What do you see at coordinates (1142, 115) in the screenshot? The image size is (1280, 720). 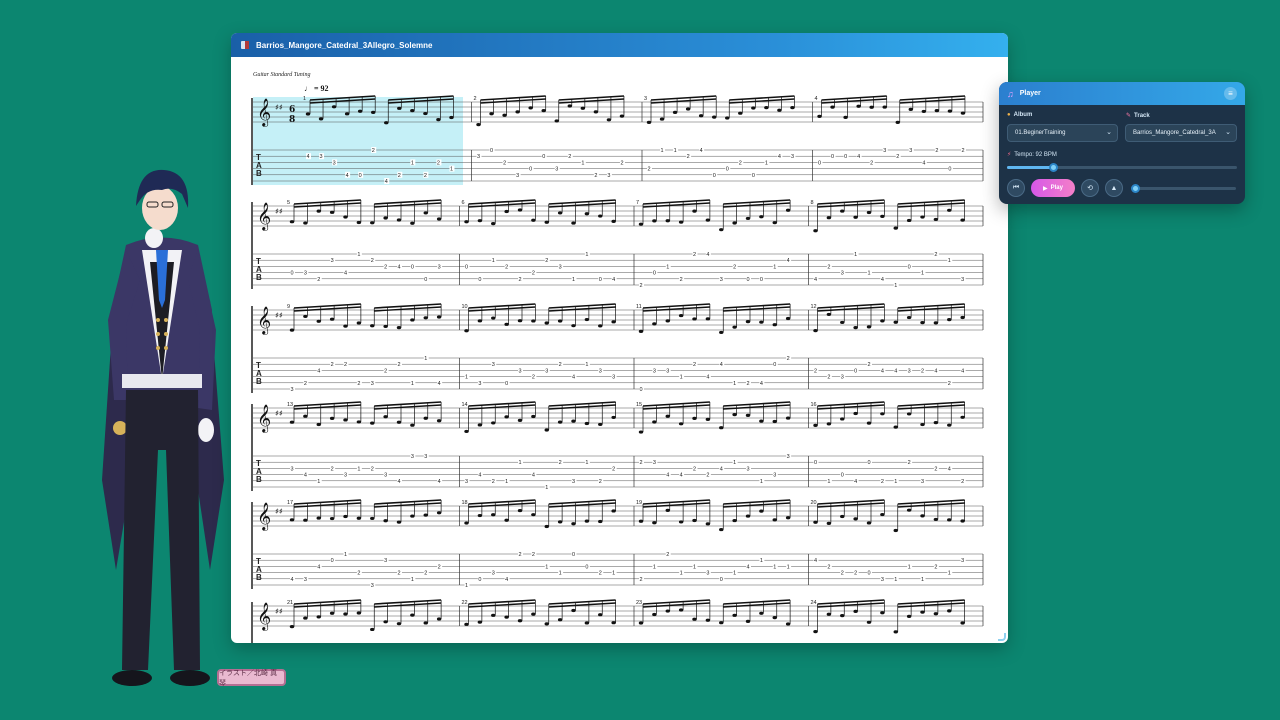 I see `track-label-text: Track` at bounding box center [1142, 115].